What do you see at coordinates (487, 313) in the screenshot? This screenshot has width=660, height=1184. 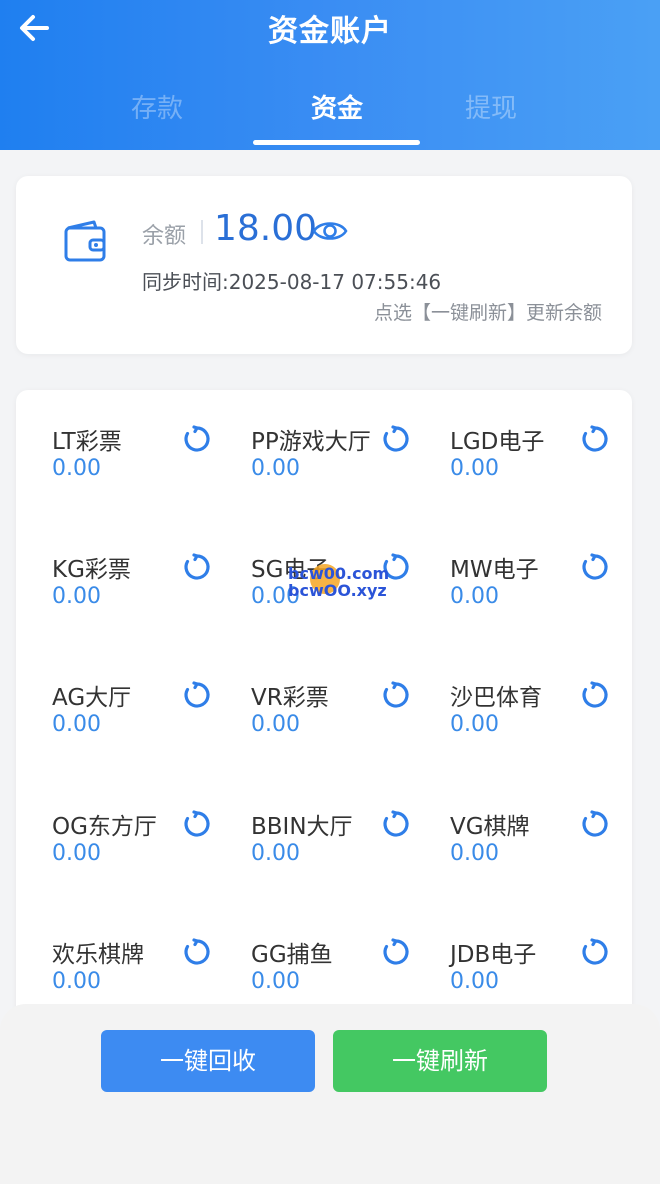 I see `refresh-hint: 点选【一键刷新】更新余额` at bounding box center [487, 313].